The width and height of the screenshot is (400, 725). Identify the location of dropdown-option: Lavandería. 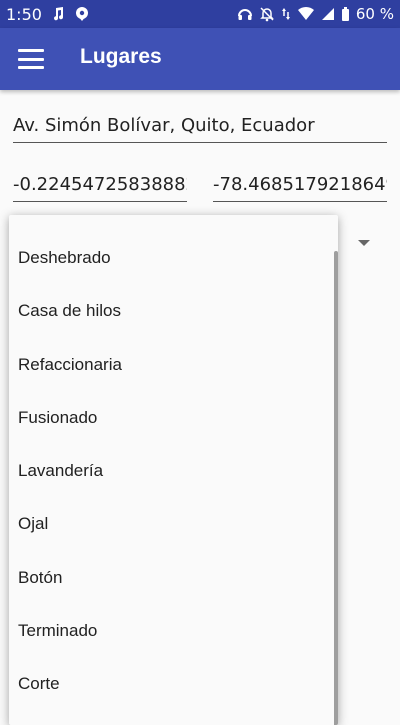
(173, 470).